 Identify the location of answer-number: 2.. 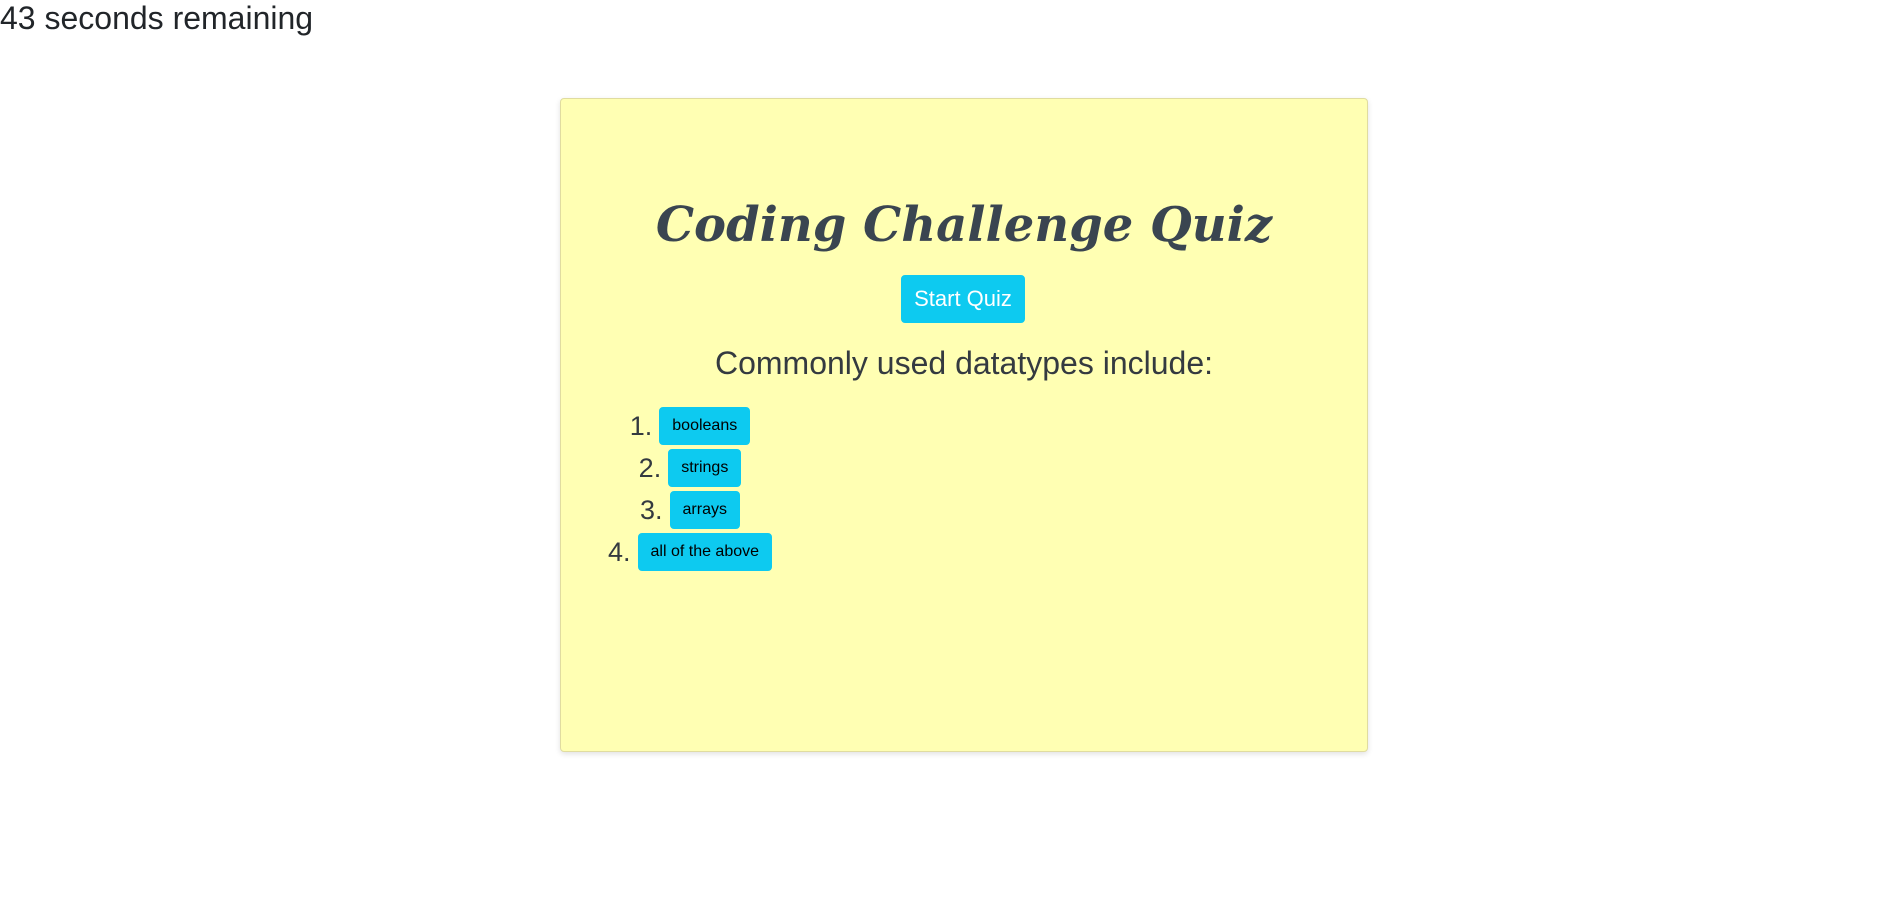
(650, 467).